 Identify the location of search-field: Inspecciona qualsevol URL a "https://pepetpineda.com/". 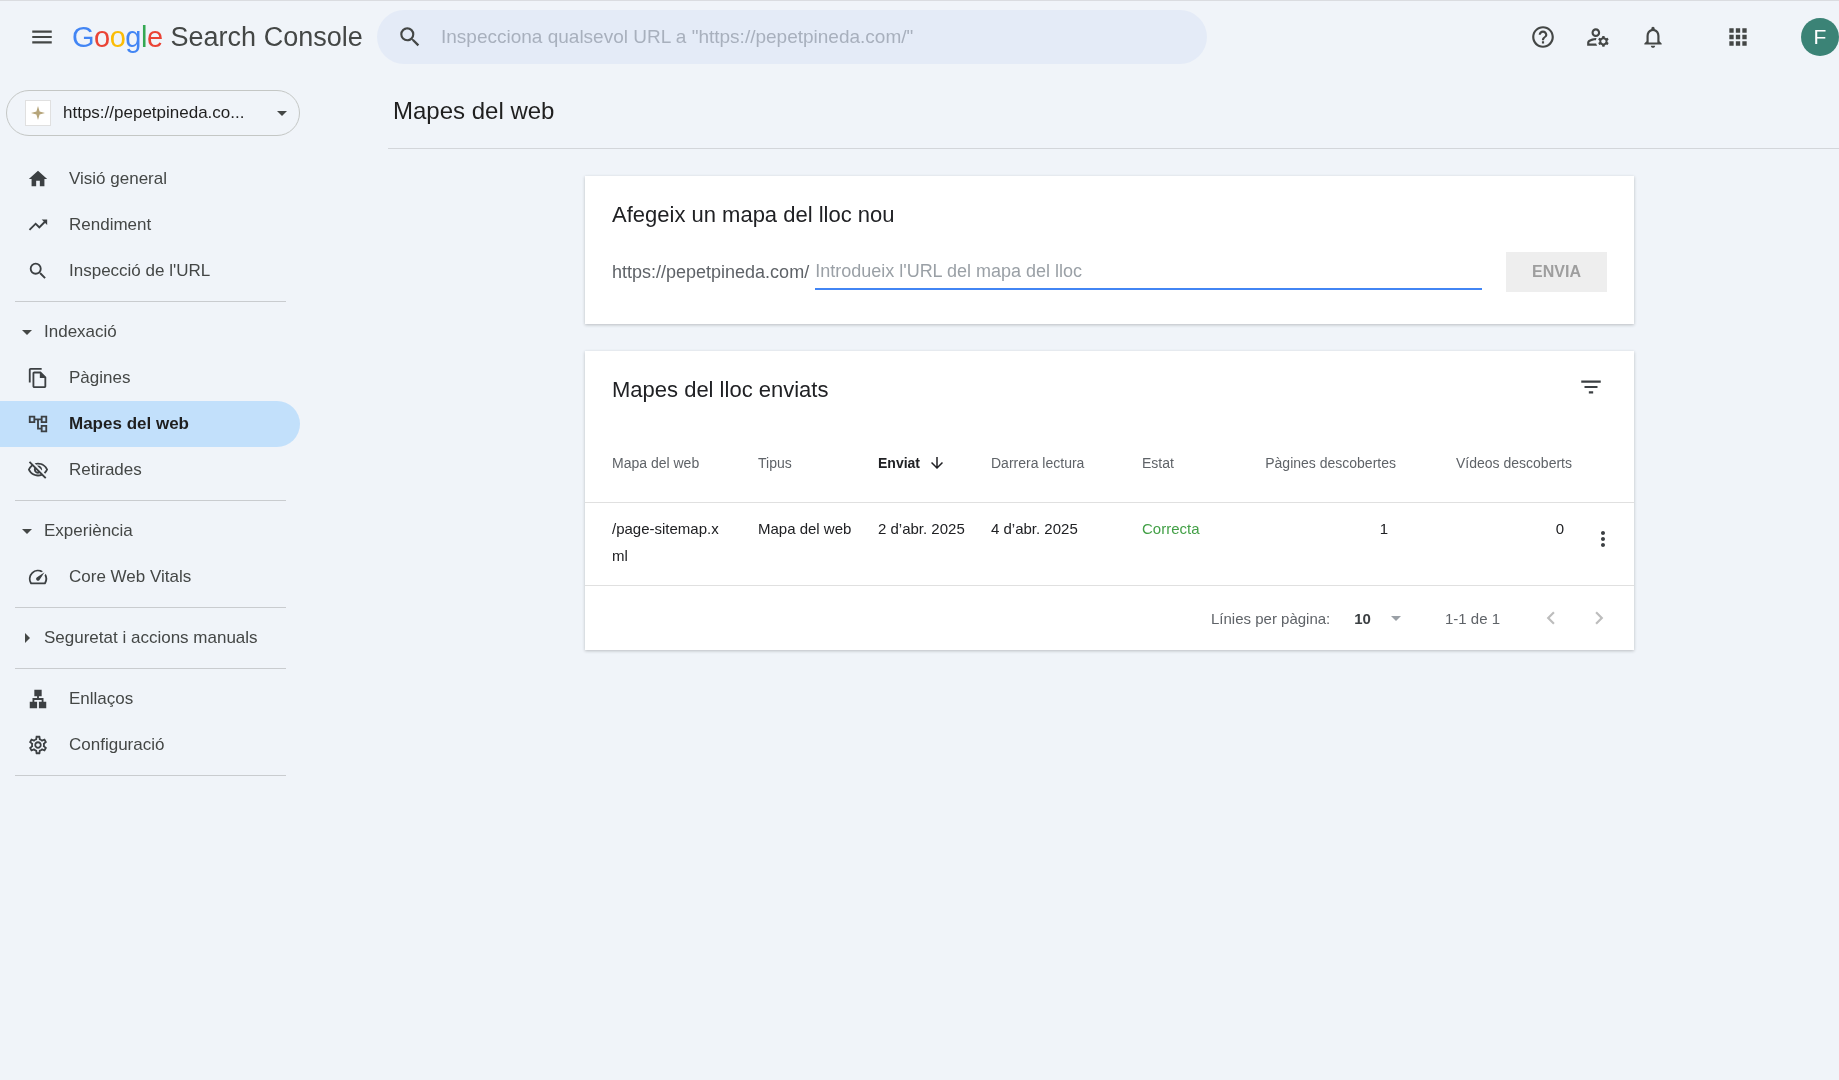
(813, 37).